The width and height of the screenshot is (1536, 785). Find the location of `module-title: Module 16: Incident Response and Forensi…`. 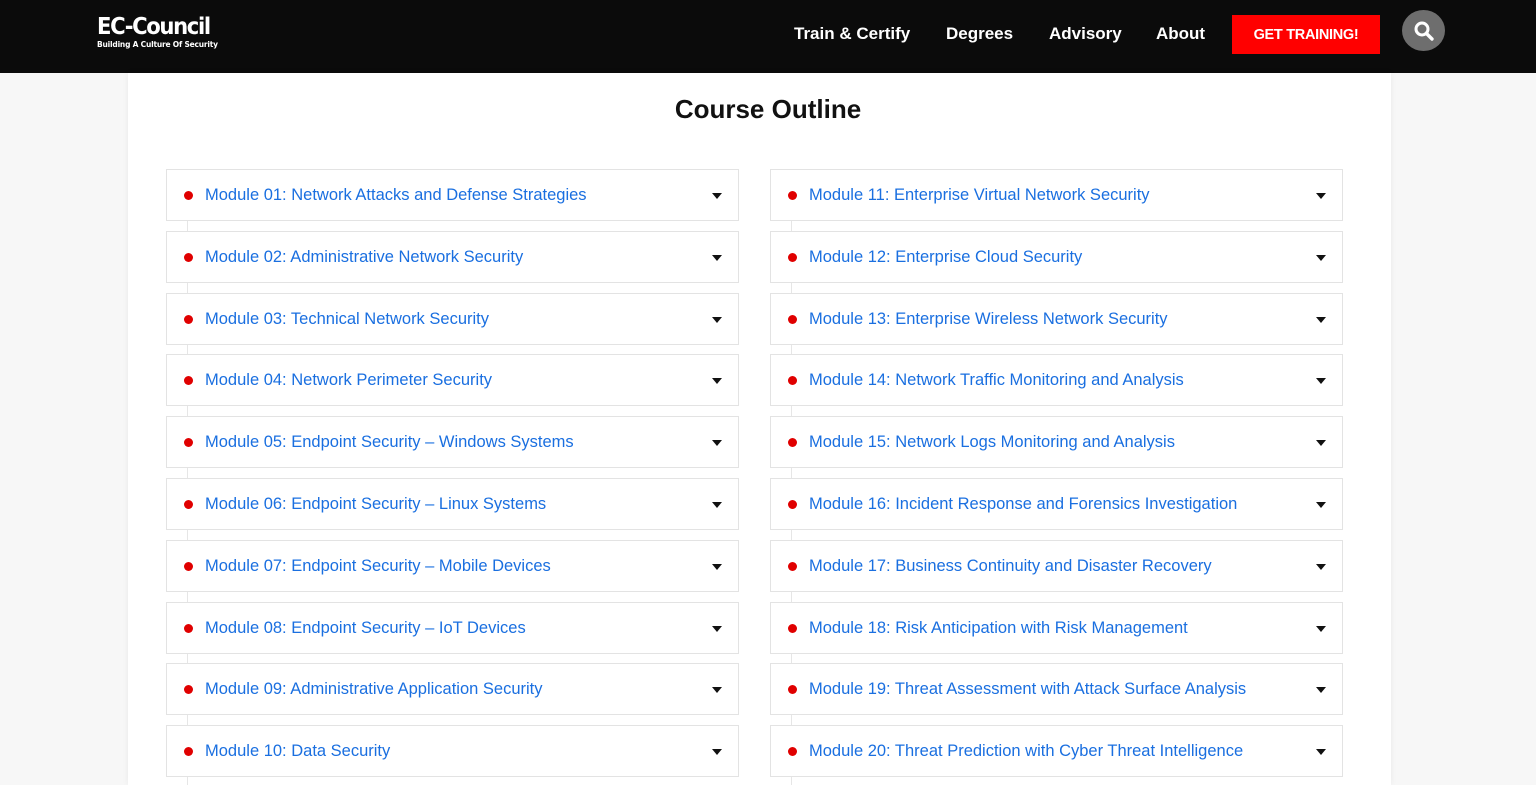

module-title: Module 16: Incident Response and Forensi… is located at coordinates (1023, 504).